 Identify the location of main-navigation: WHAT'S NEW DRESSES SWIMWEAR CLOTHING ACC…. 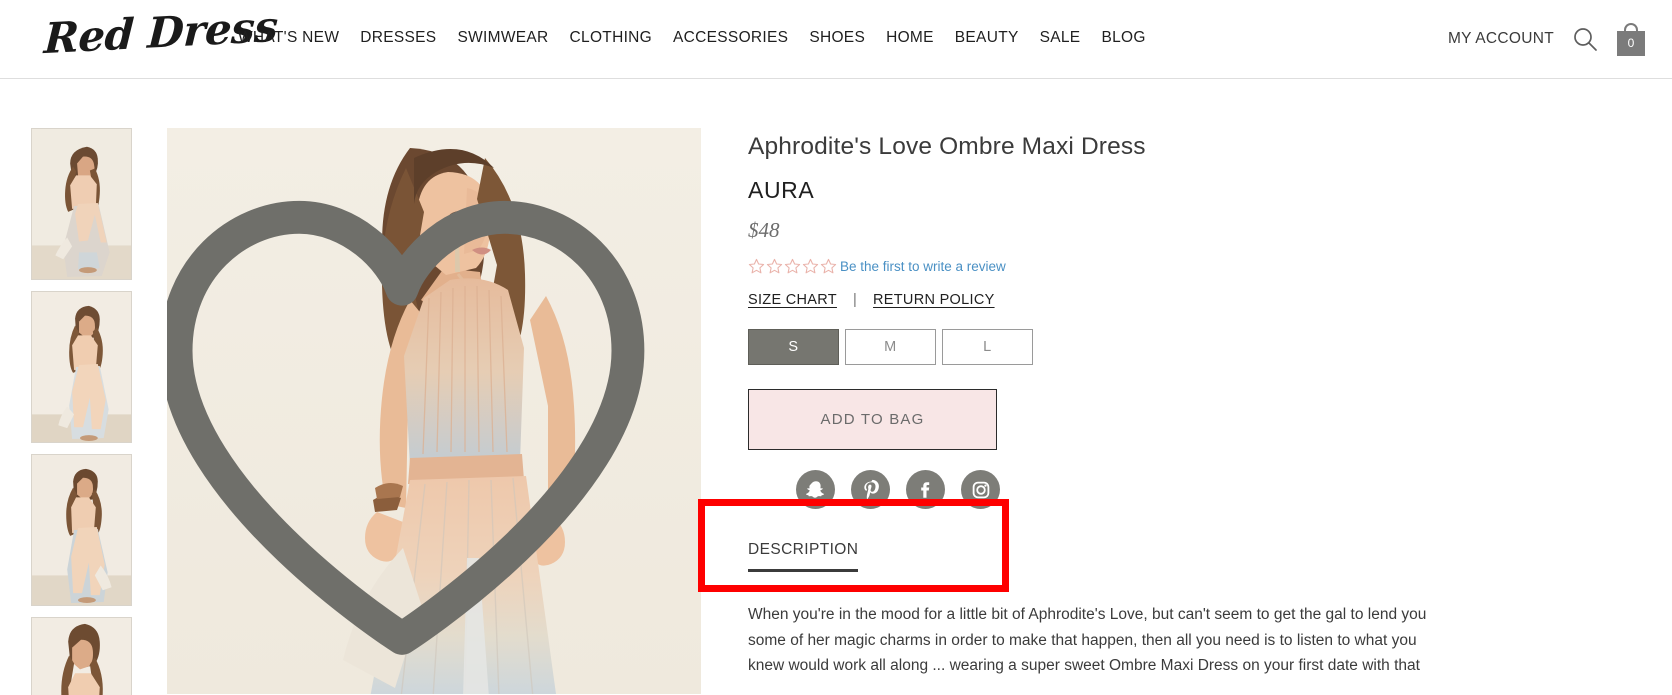
(692, 38).